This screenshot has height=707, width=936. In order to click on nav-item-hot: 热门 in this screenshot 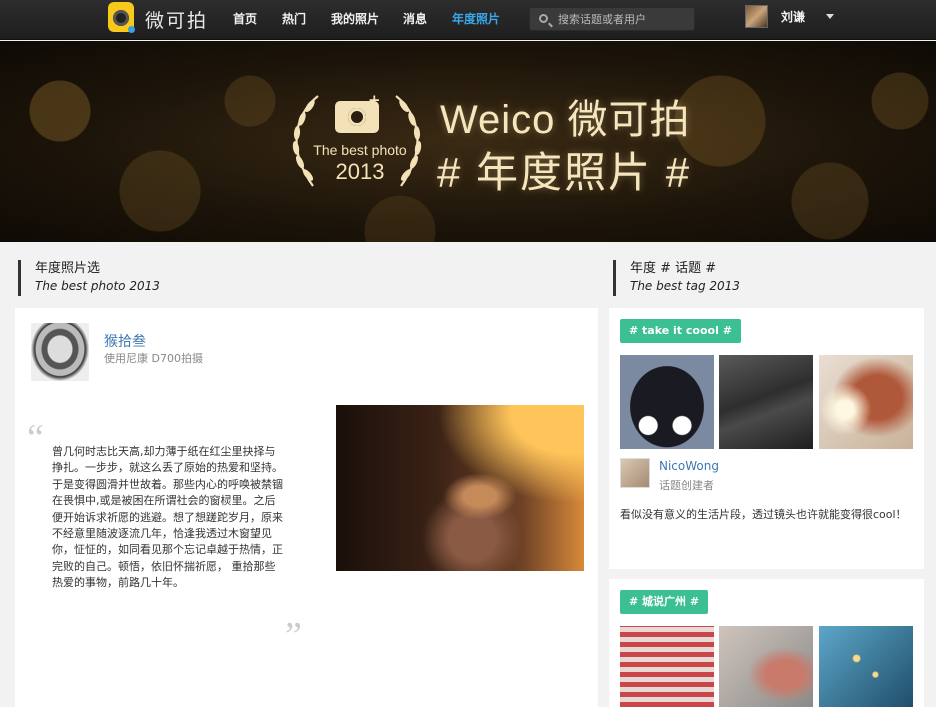, I will do `click(294, 18)`.